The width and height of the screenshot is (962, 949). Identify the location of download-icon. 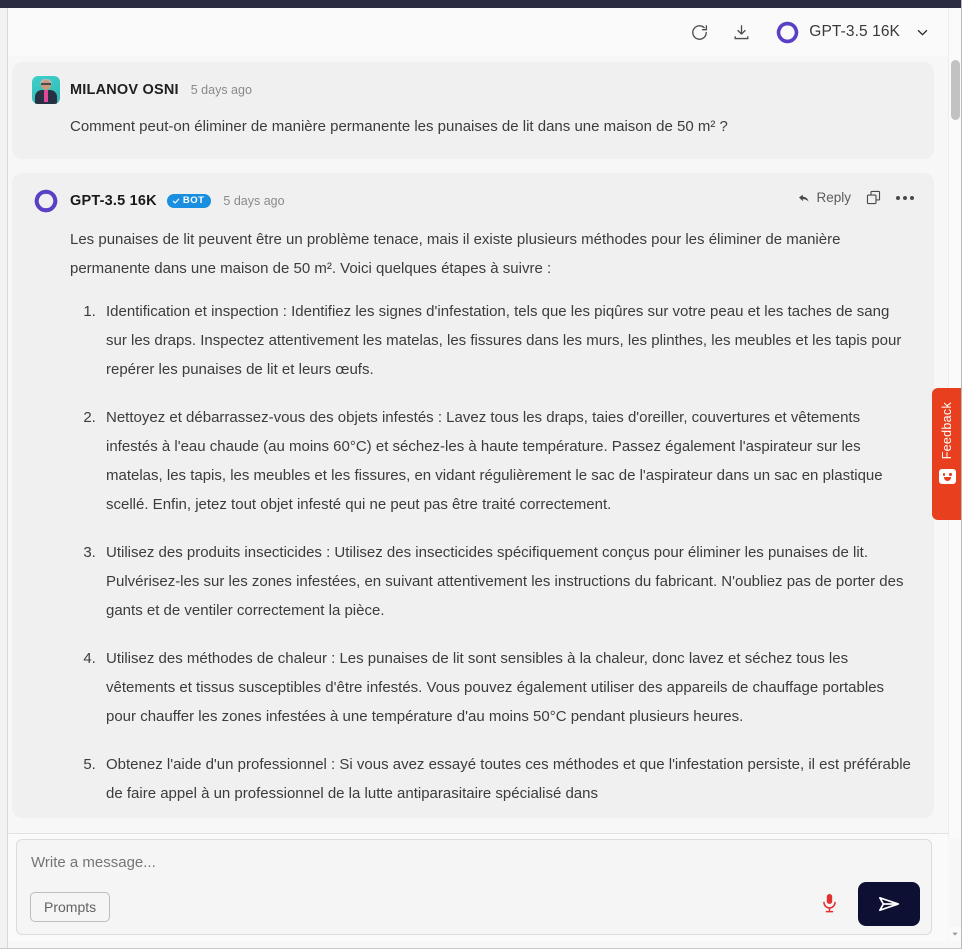
(741, 32).